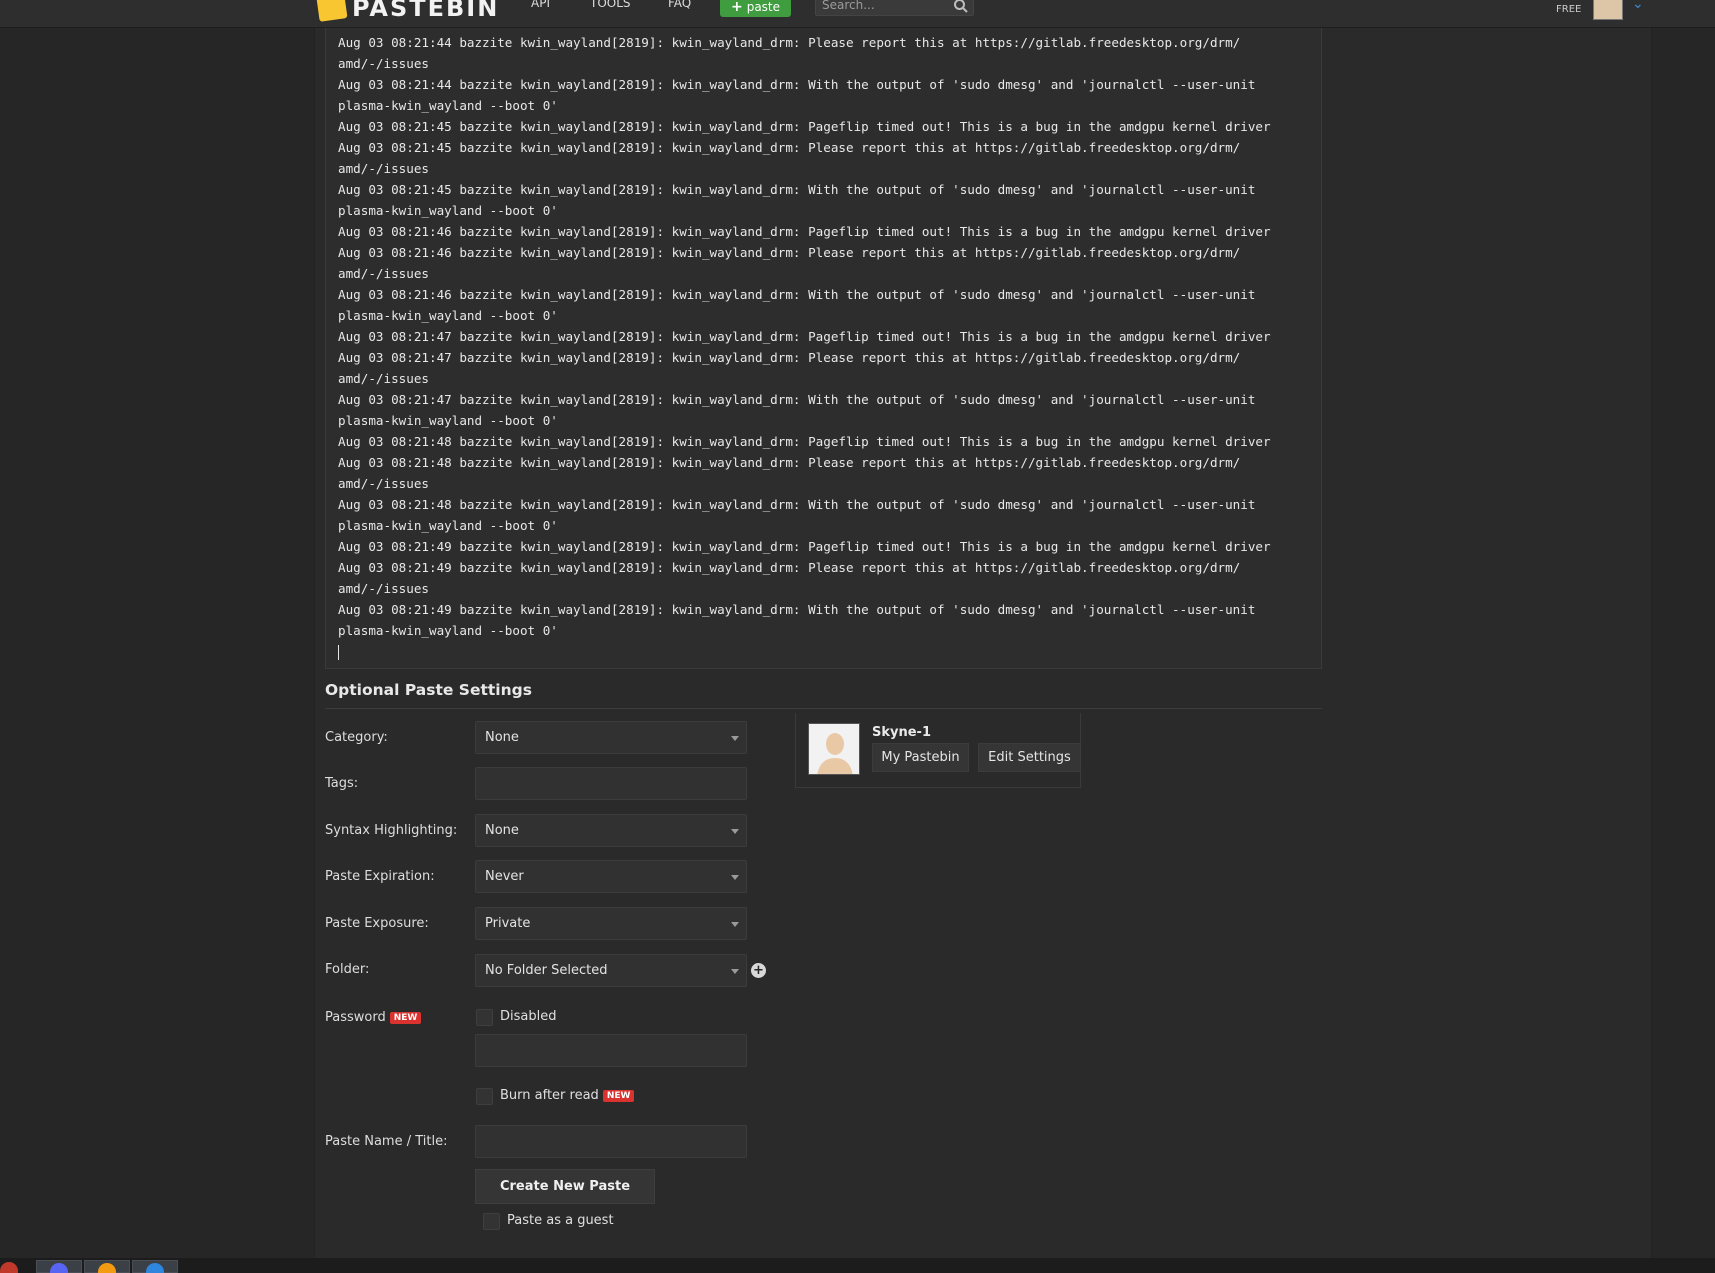 The image size is (1715, 1273). Describe the element at coordinates (356, 737) in the screenshot. I see `category-label: Category:` at that location.